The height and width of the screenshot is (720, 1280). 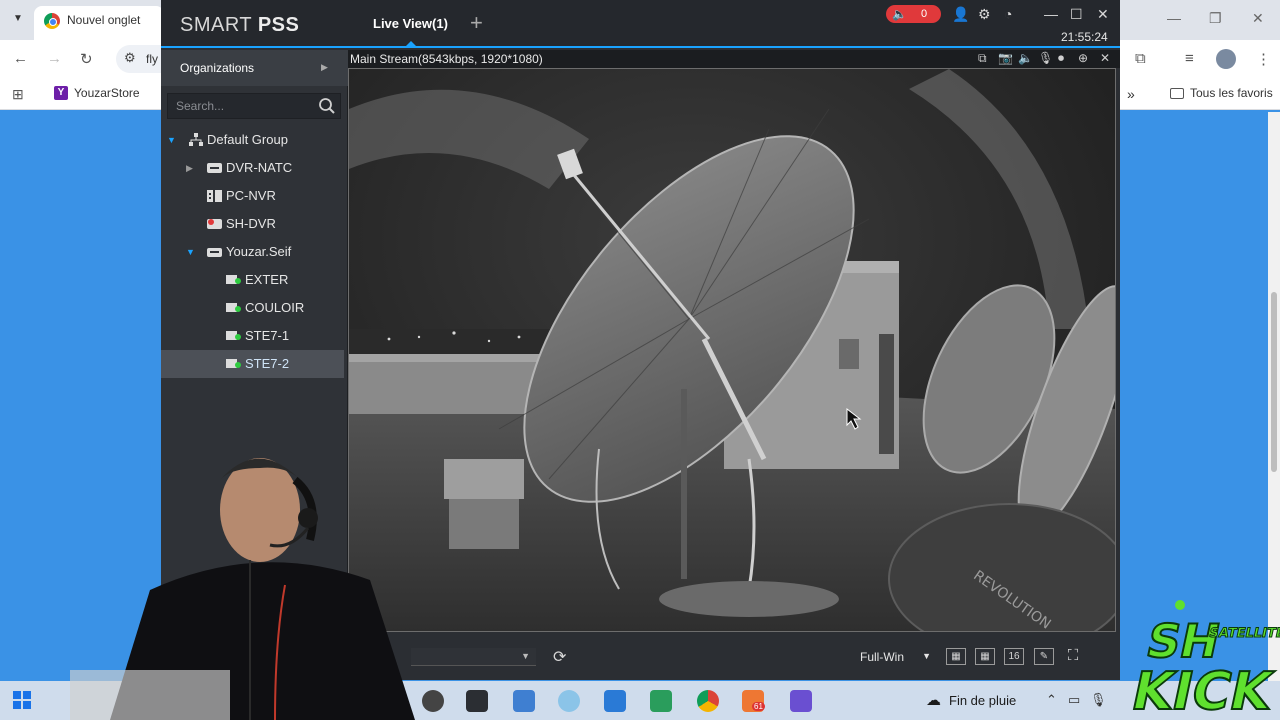 What do you see at coordinates (1045, 58) in the screenshot?
I see `talk-icon: 🎙` at bounding box center [1045, 58].